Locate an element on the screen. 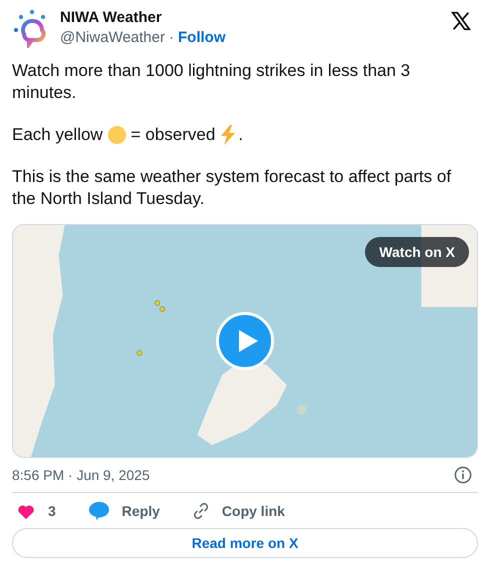 This screenshot has width=490, height=568. author-name: NIWA Weather is located at coordinates (251, 17).